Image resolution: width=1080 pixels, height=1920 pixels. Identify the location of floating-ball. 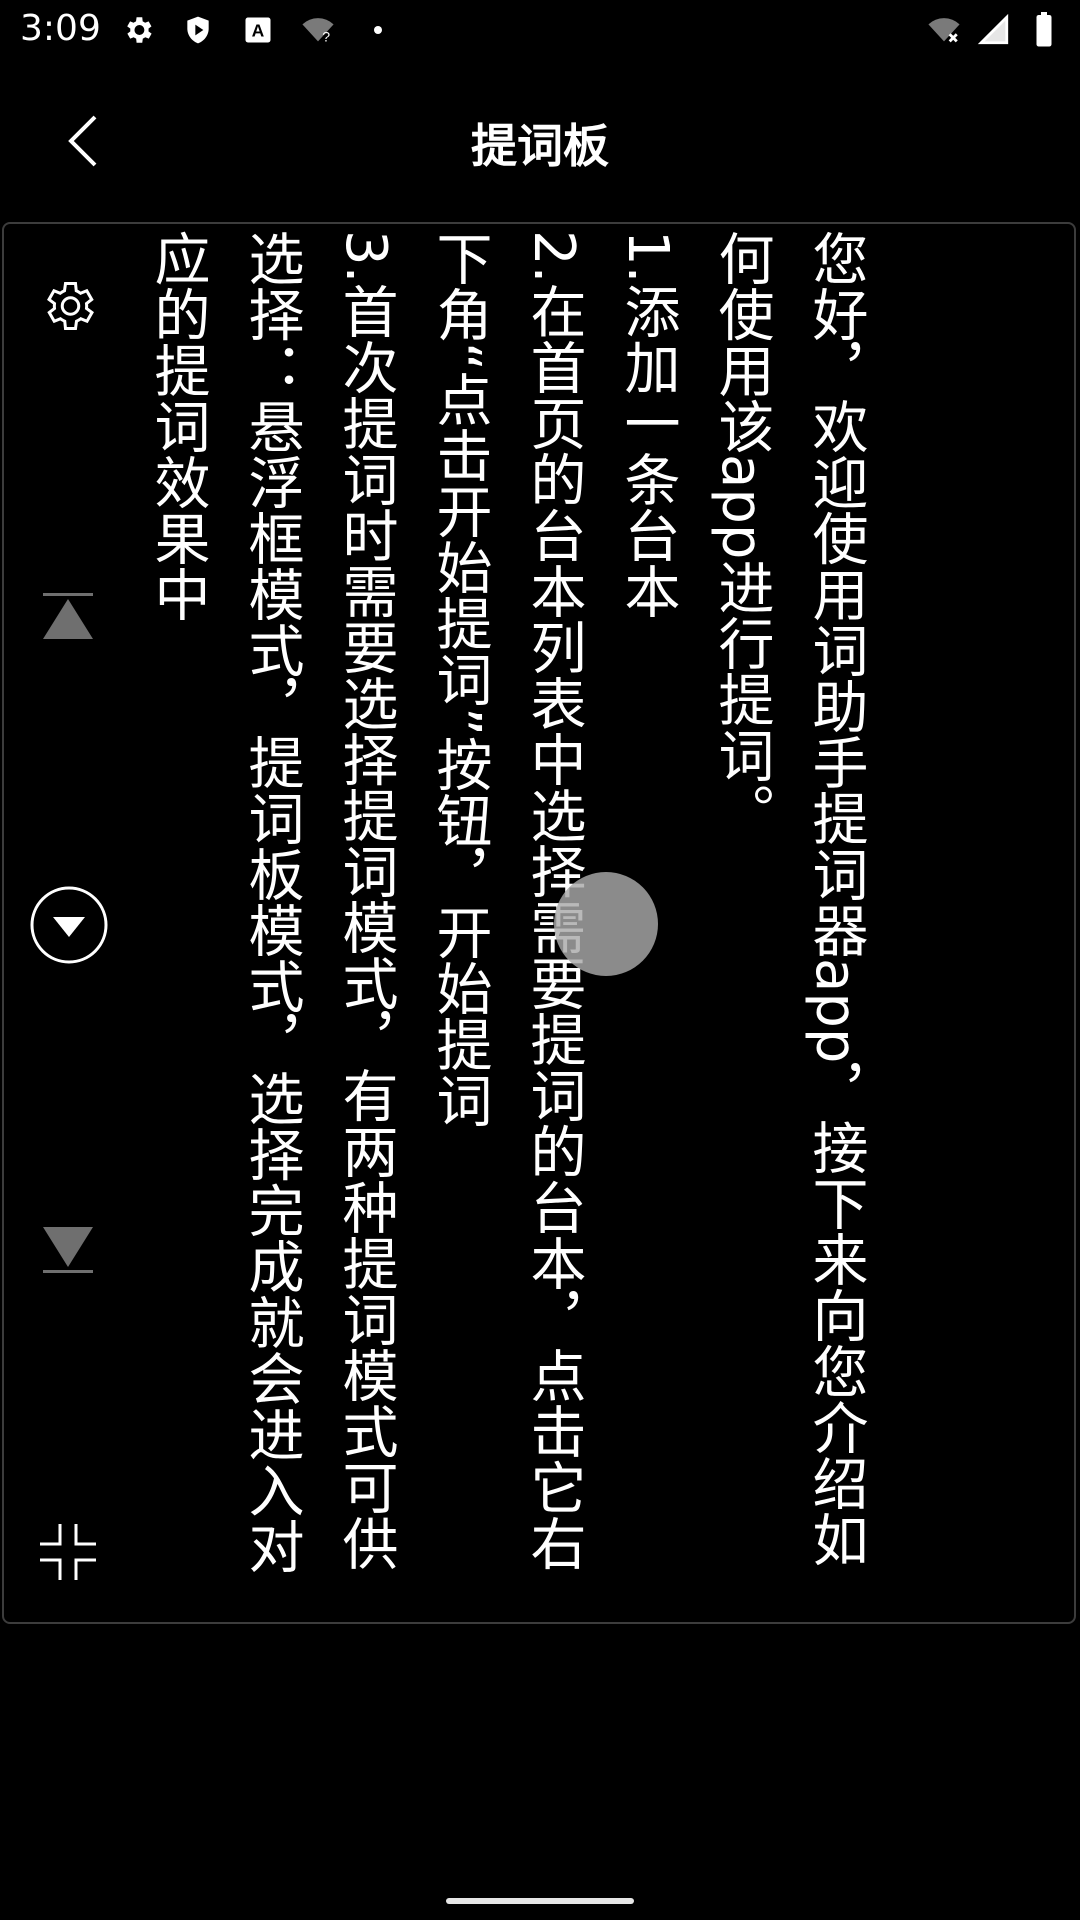
(606, 924).